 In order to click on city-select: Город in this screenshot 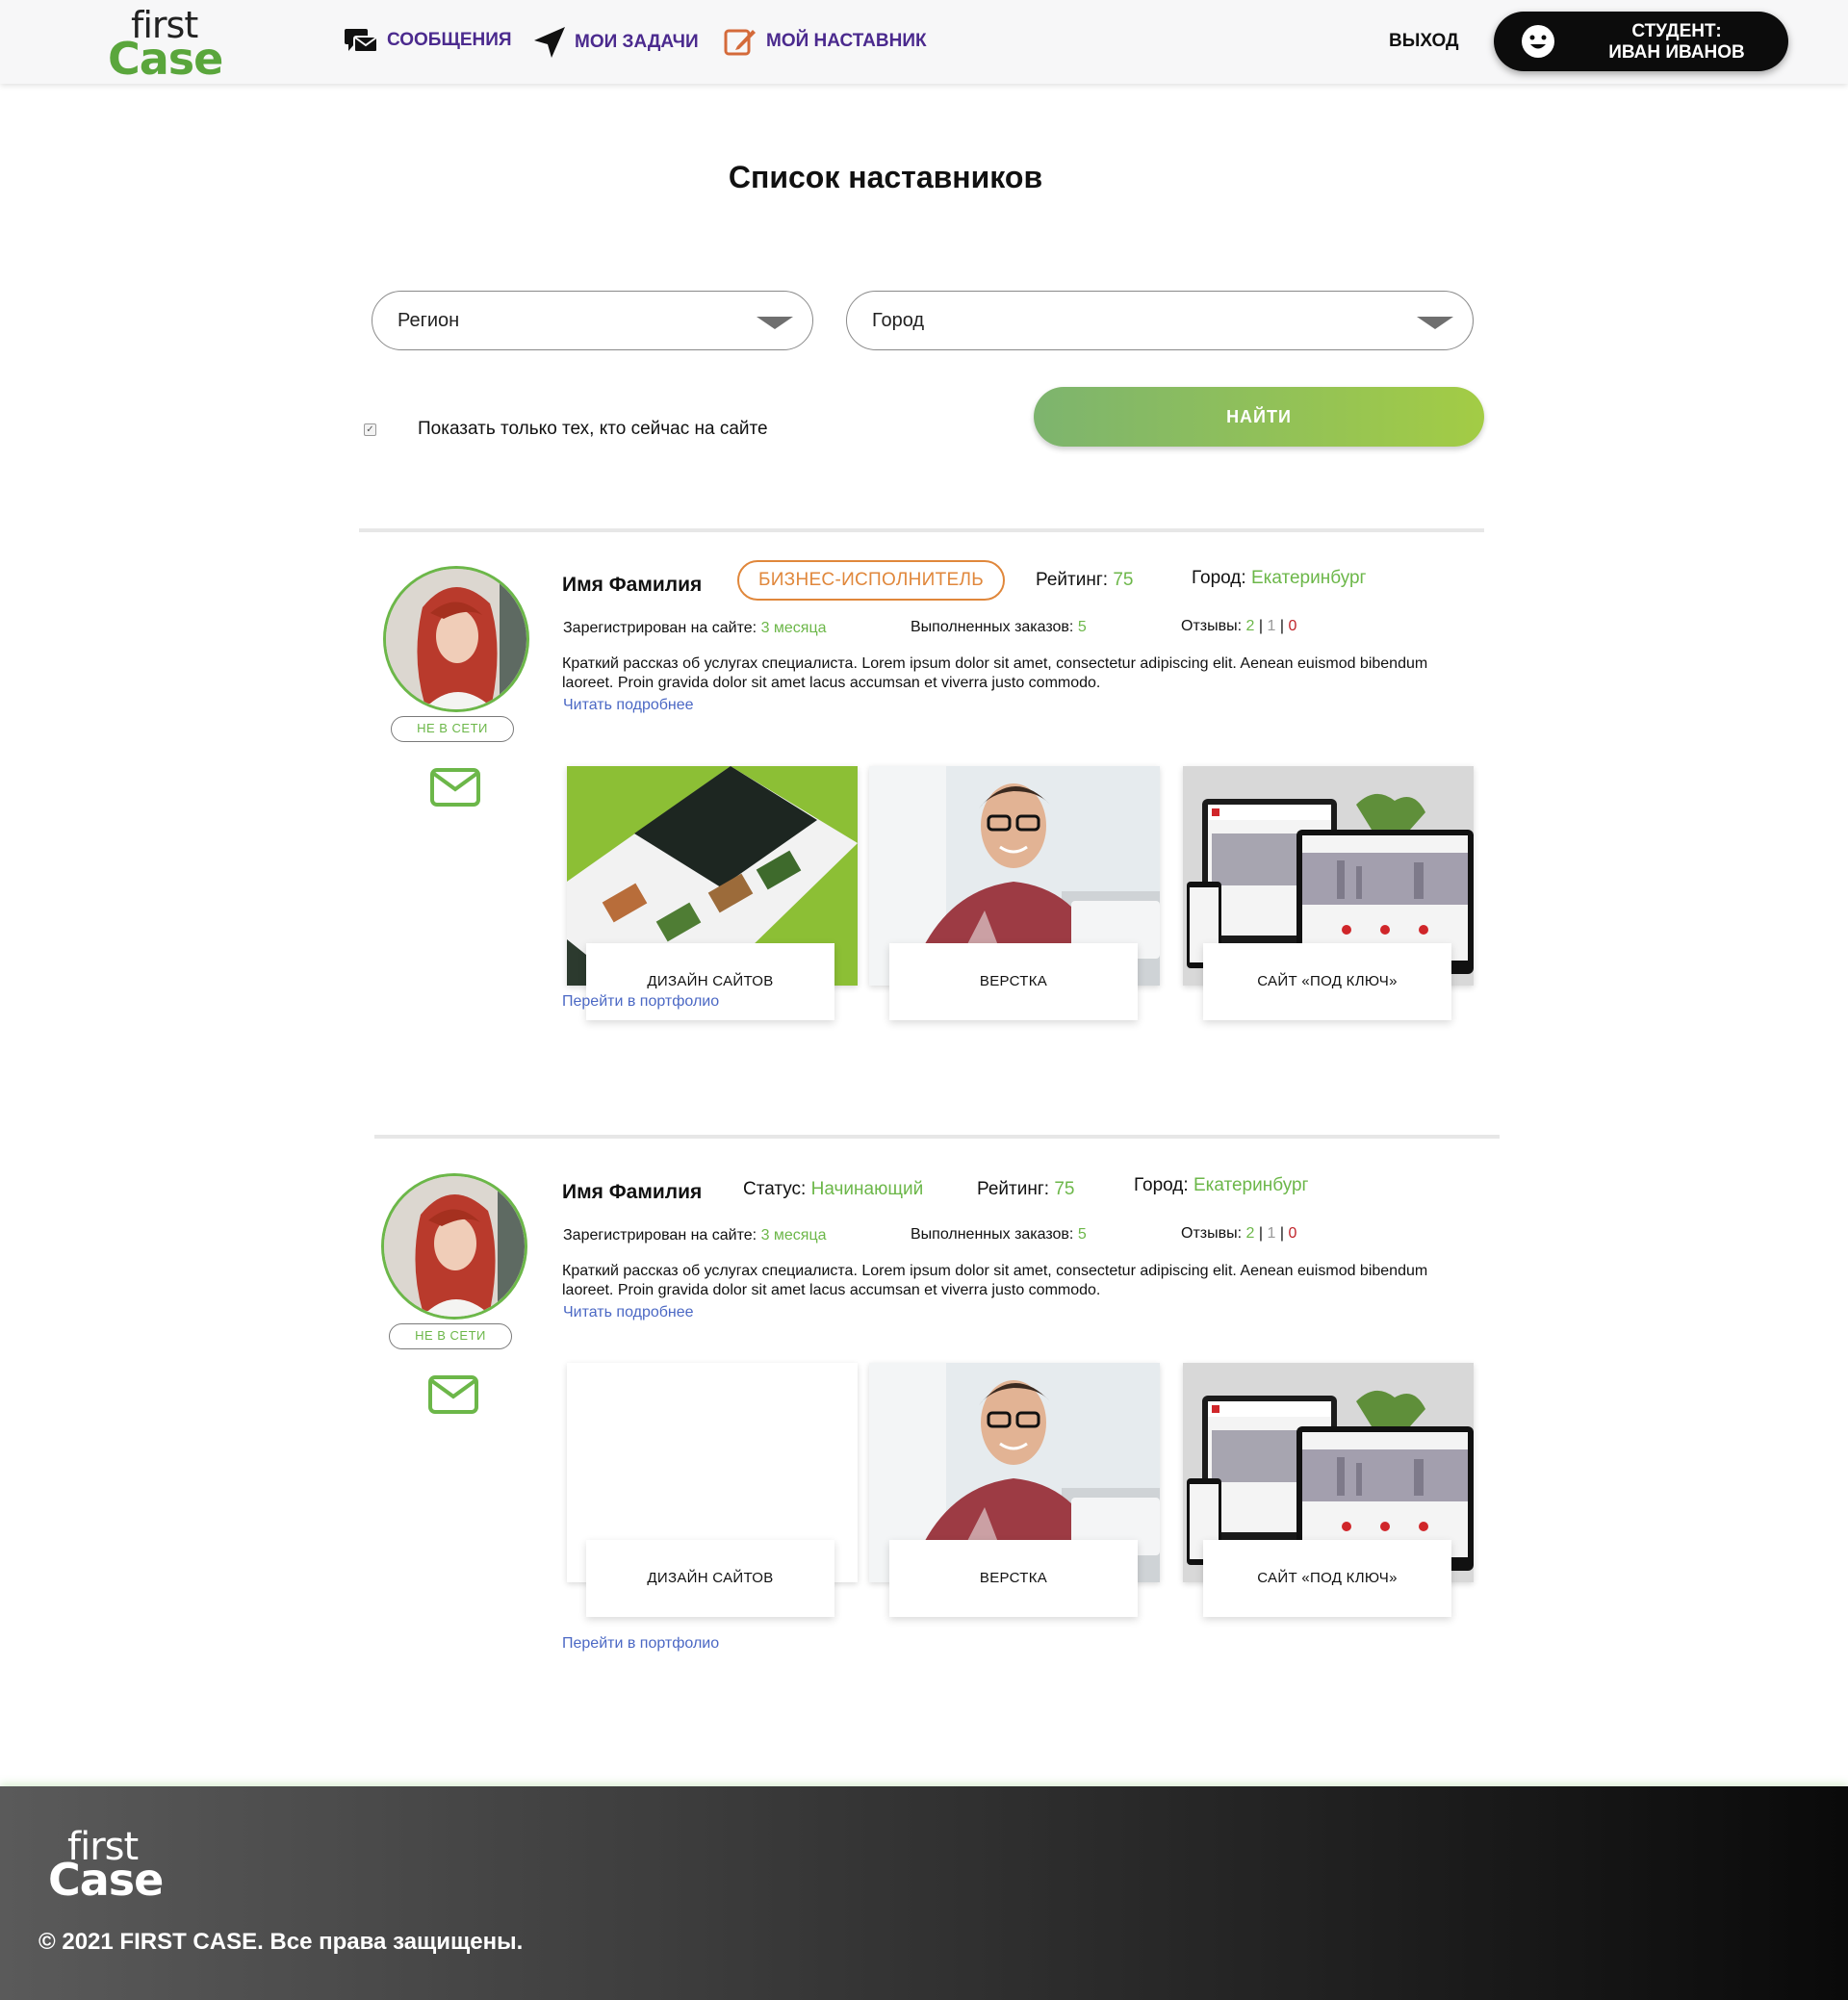, I will do `click(1160, 320)`.